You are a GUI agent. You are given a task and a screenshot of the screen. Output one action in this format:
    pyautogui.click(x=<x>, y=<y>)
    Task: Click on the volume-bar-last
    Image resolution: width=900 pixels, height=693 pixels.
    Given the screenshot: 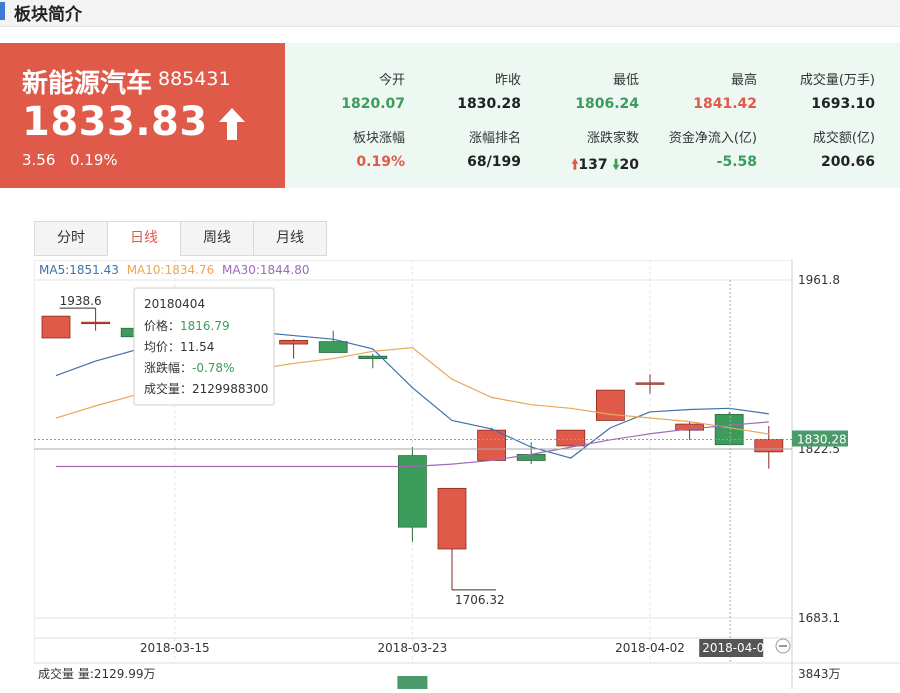 What is the action you would take?
    pyautogui.click(x=412, y=682)
    